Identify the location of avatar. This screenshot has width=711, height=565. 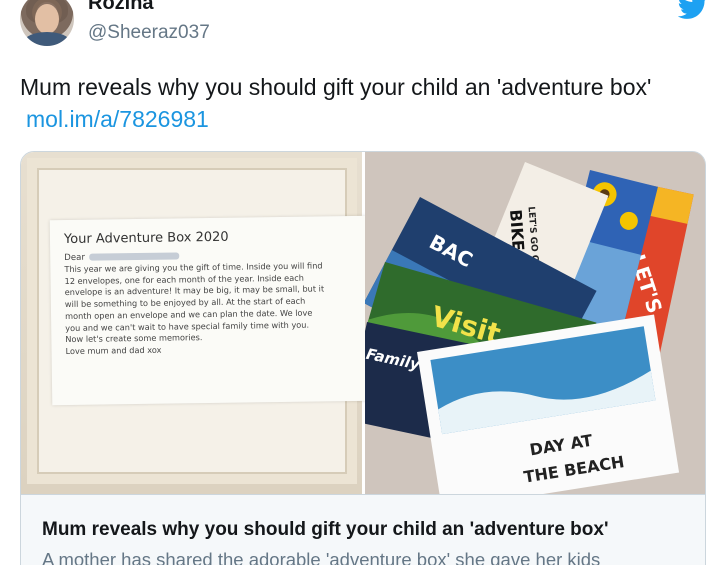
(47, 23).